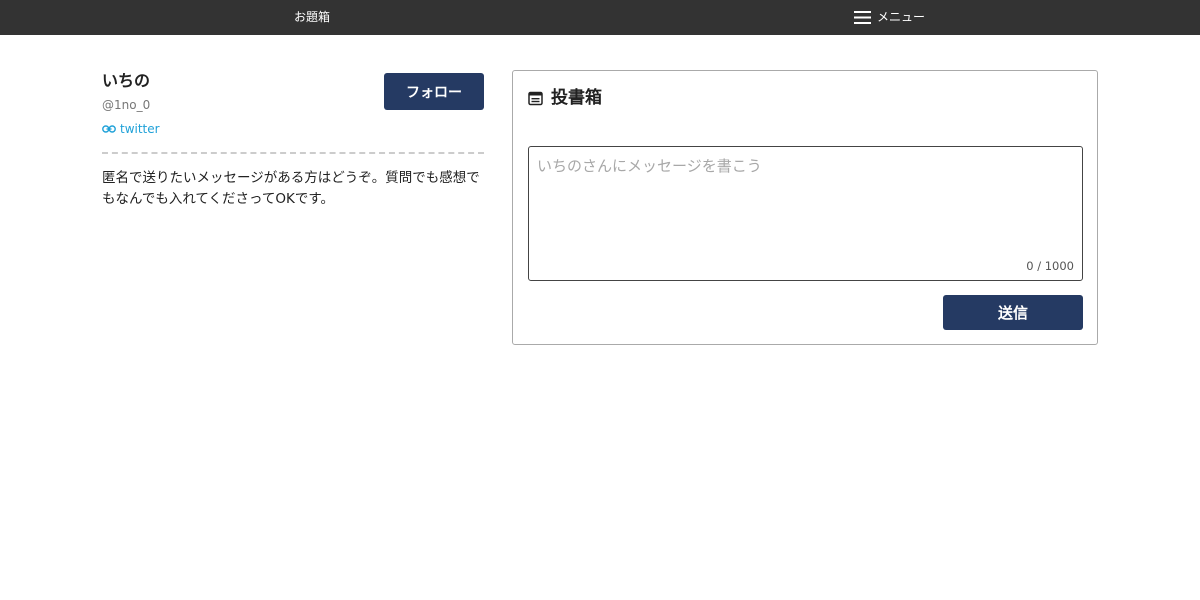 This screenshot has width=1200, height=600. I want to click on menu-label: メニュー, so click(901, 17).